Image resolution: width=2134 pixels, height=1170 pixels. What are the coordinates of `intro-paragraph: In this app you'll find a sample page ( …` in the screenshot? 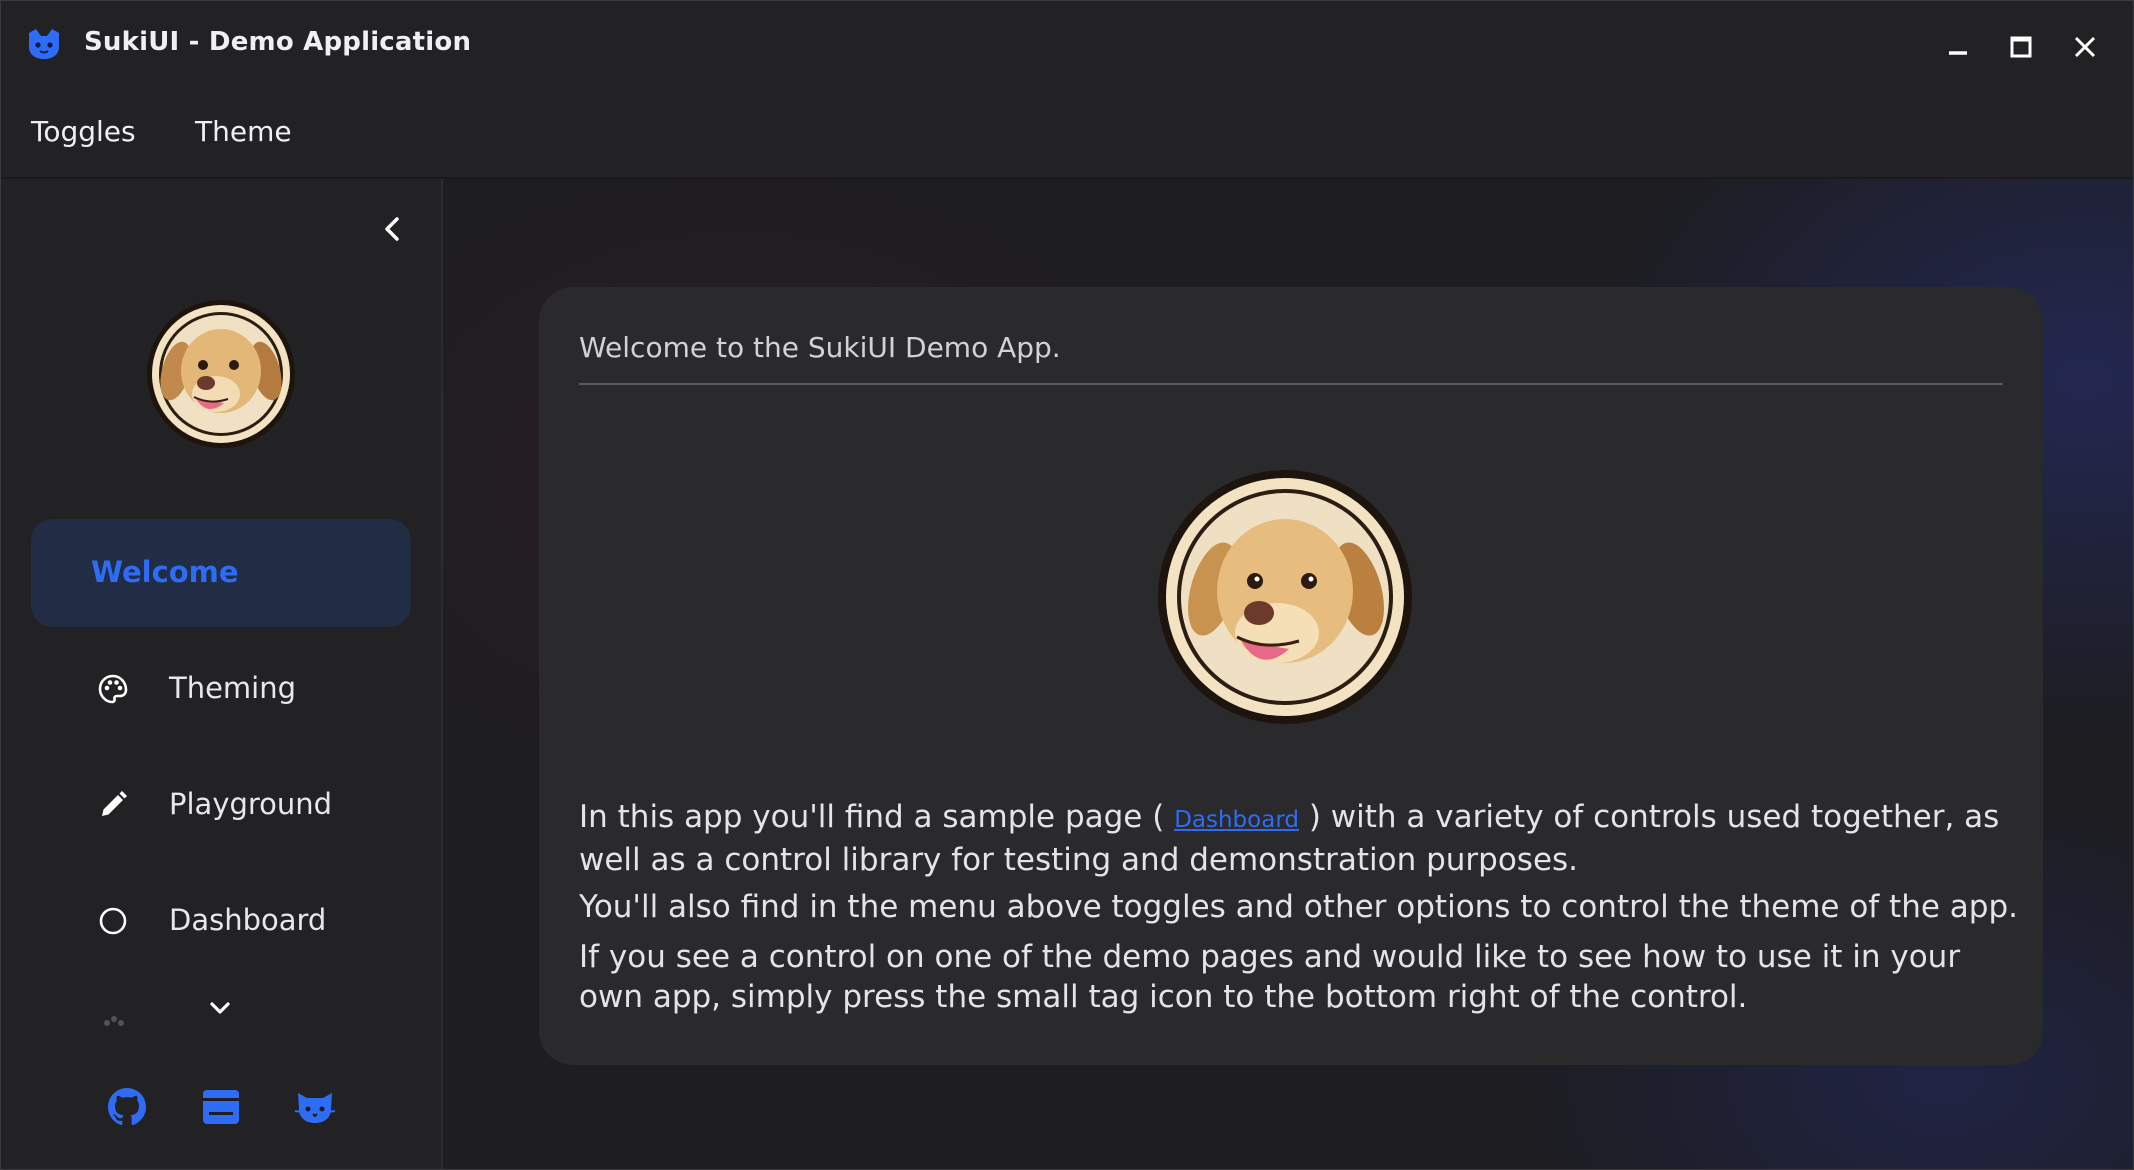 It's located at (1299, 838).